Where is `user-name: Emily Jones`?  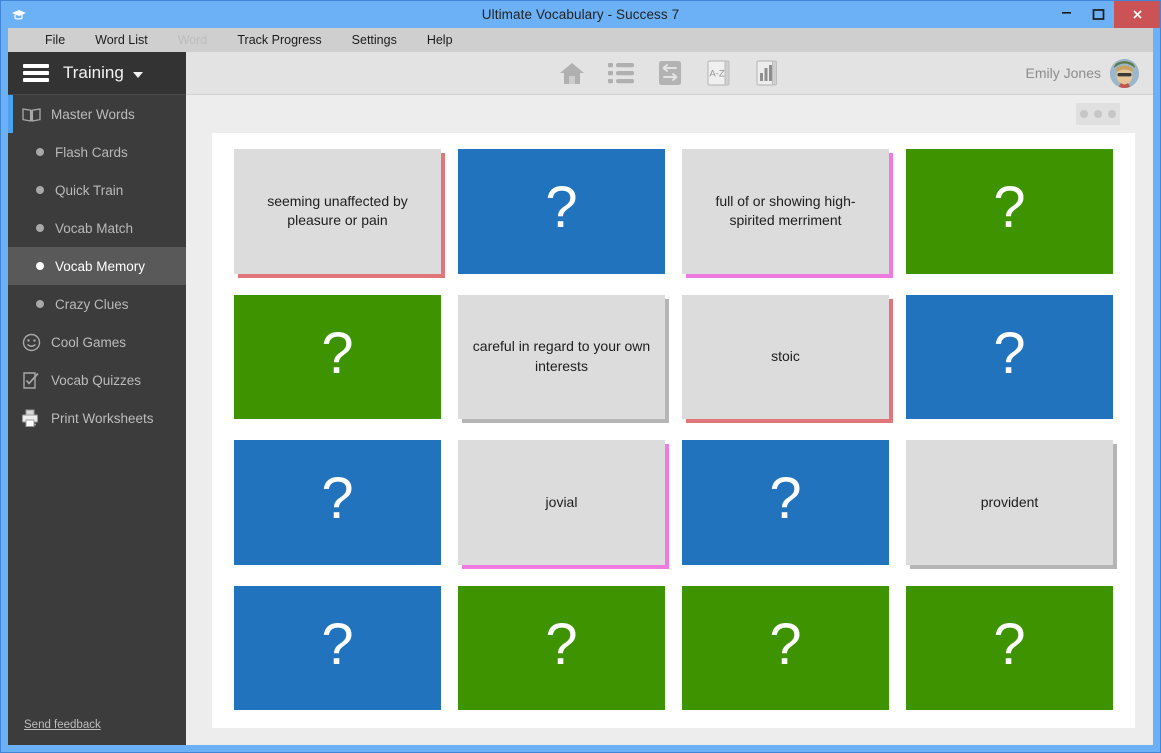
user-name: Emily Jones is located at coordinates (1063, 73).